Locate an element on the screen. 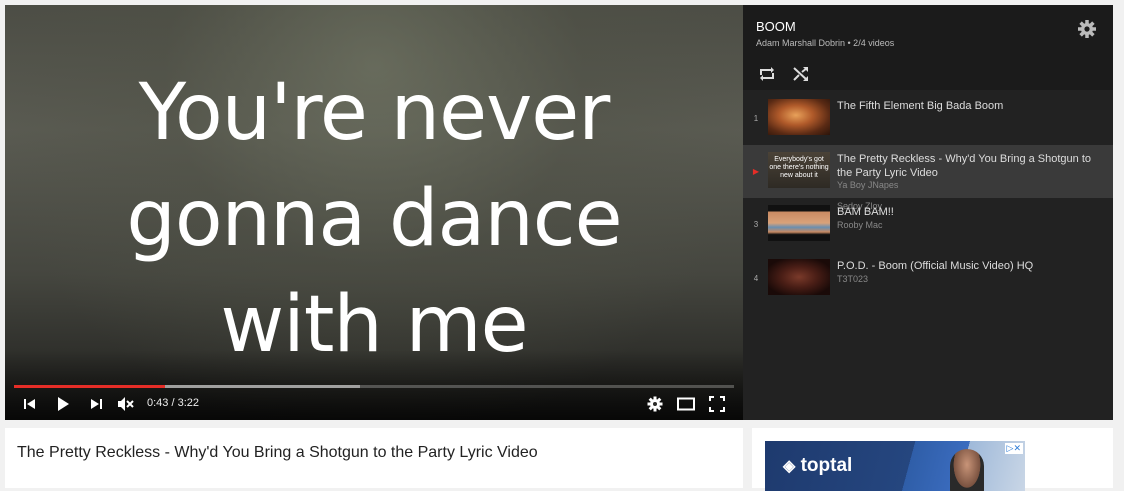 The width and height of the screenshot is (1124, 491). settings-button is located at coordinates (655, 404).